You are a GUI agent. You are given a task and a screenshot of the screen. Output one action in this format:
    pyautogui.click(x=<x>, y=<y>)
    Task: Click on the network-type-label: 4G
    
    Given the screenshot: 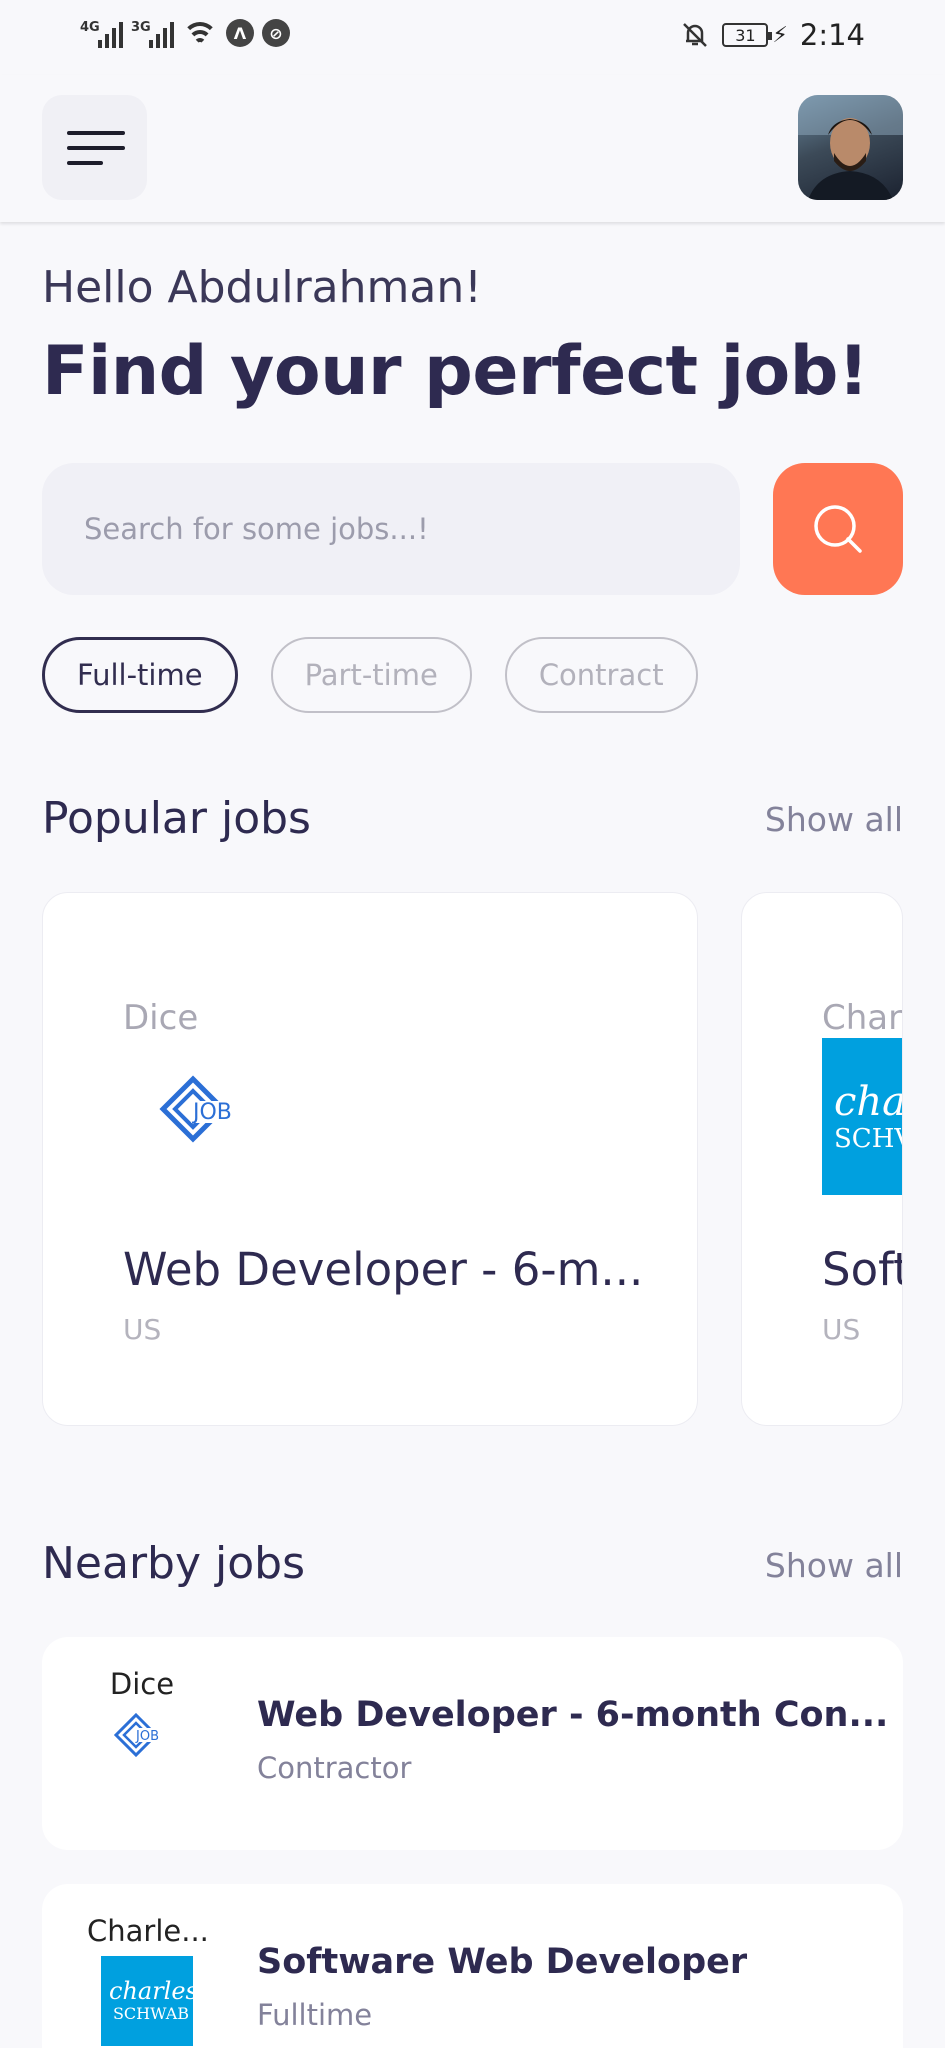 What is the action you would take?
    pyautogui.click(x=90, y=27)
    